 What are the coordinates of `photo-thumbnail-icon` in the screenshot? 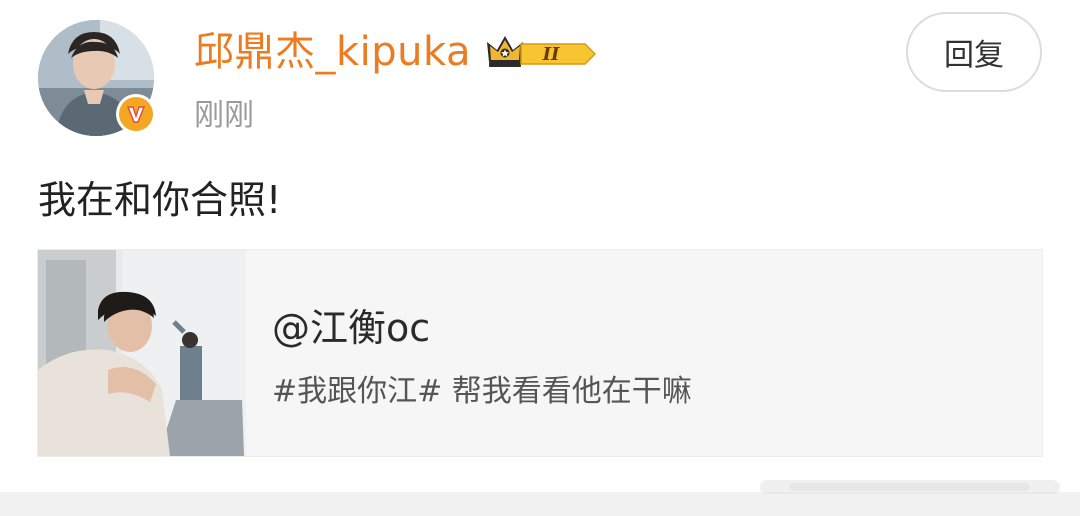 It's located at (142, 353).